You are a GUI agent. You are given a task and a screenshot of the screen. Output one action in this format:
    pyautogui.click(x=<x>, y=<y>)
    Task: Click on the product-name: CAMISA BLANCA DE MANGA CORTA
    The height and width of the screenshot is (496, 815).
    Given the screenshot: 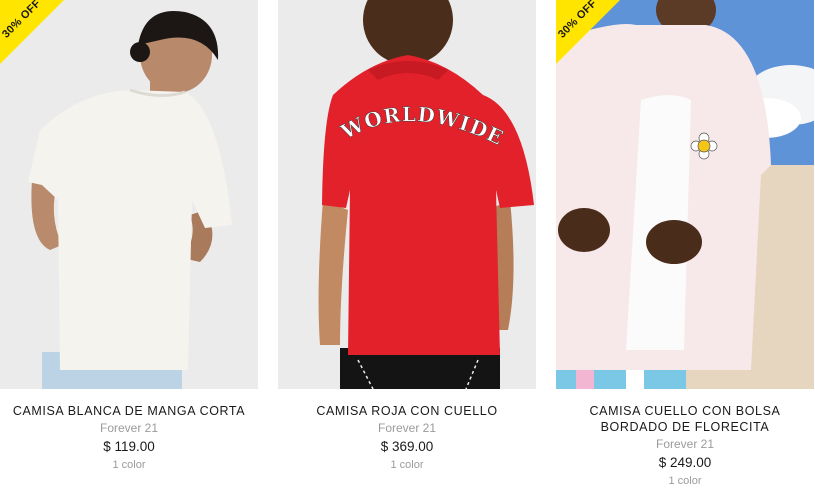 What is the action you would take?
    pyautogui.click(x=129, y=411)
    